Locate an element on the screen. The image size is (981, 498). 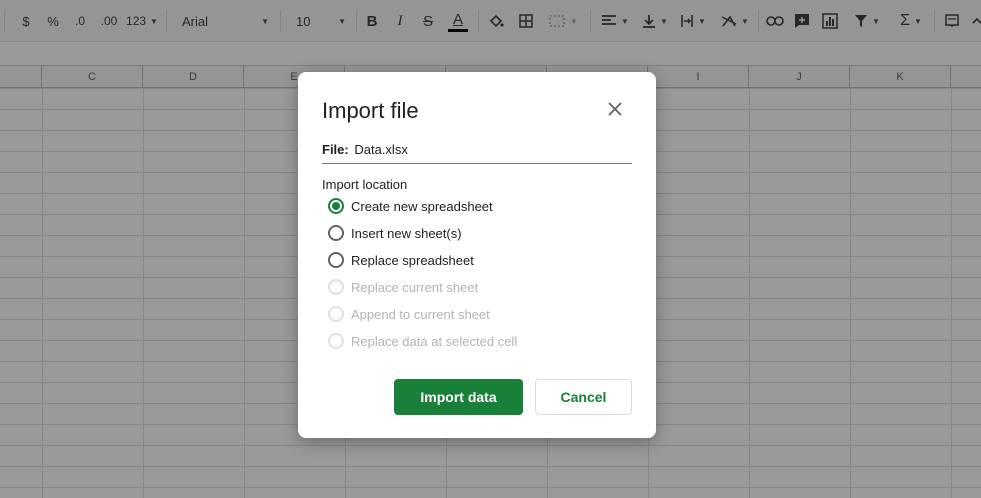
option-label: Replace spreadsheet is located at coordinates (412, 260).